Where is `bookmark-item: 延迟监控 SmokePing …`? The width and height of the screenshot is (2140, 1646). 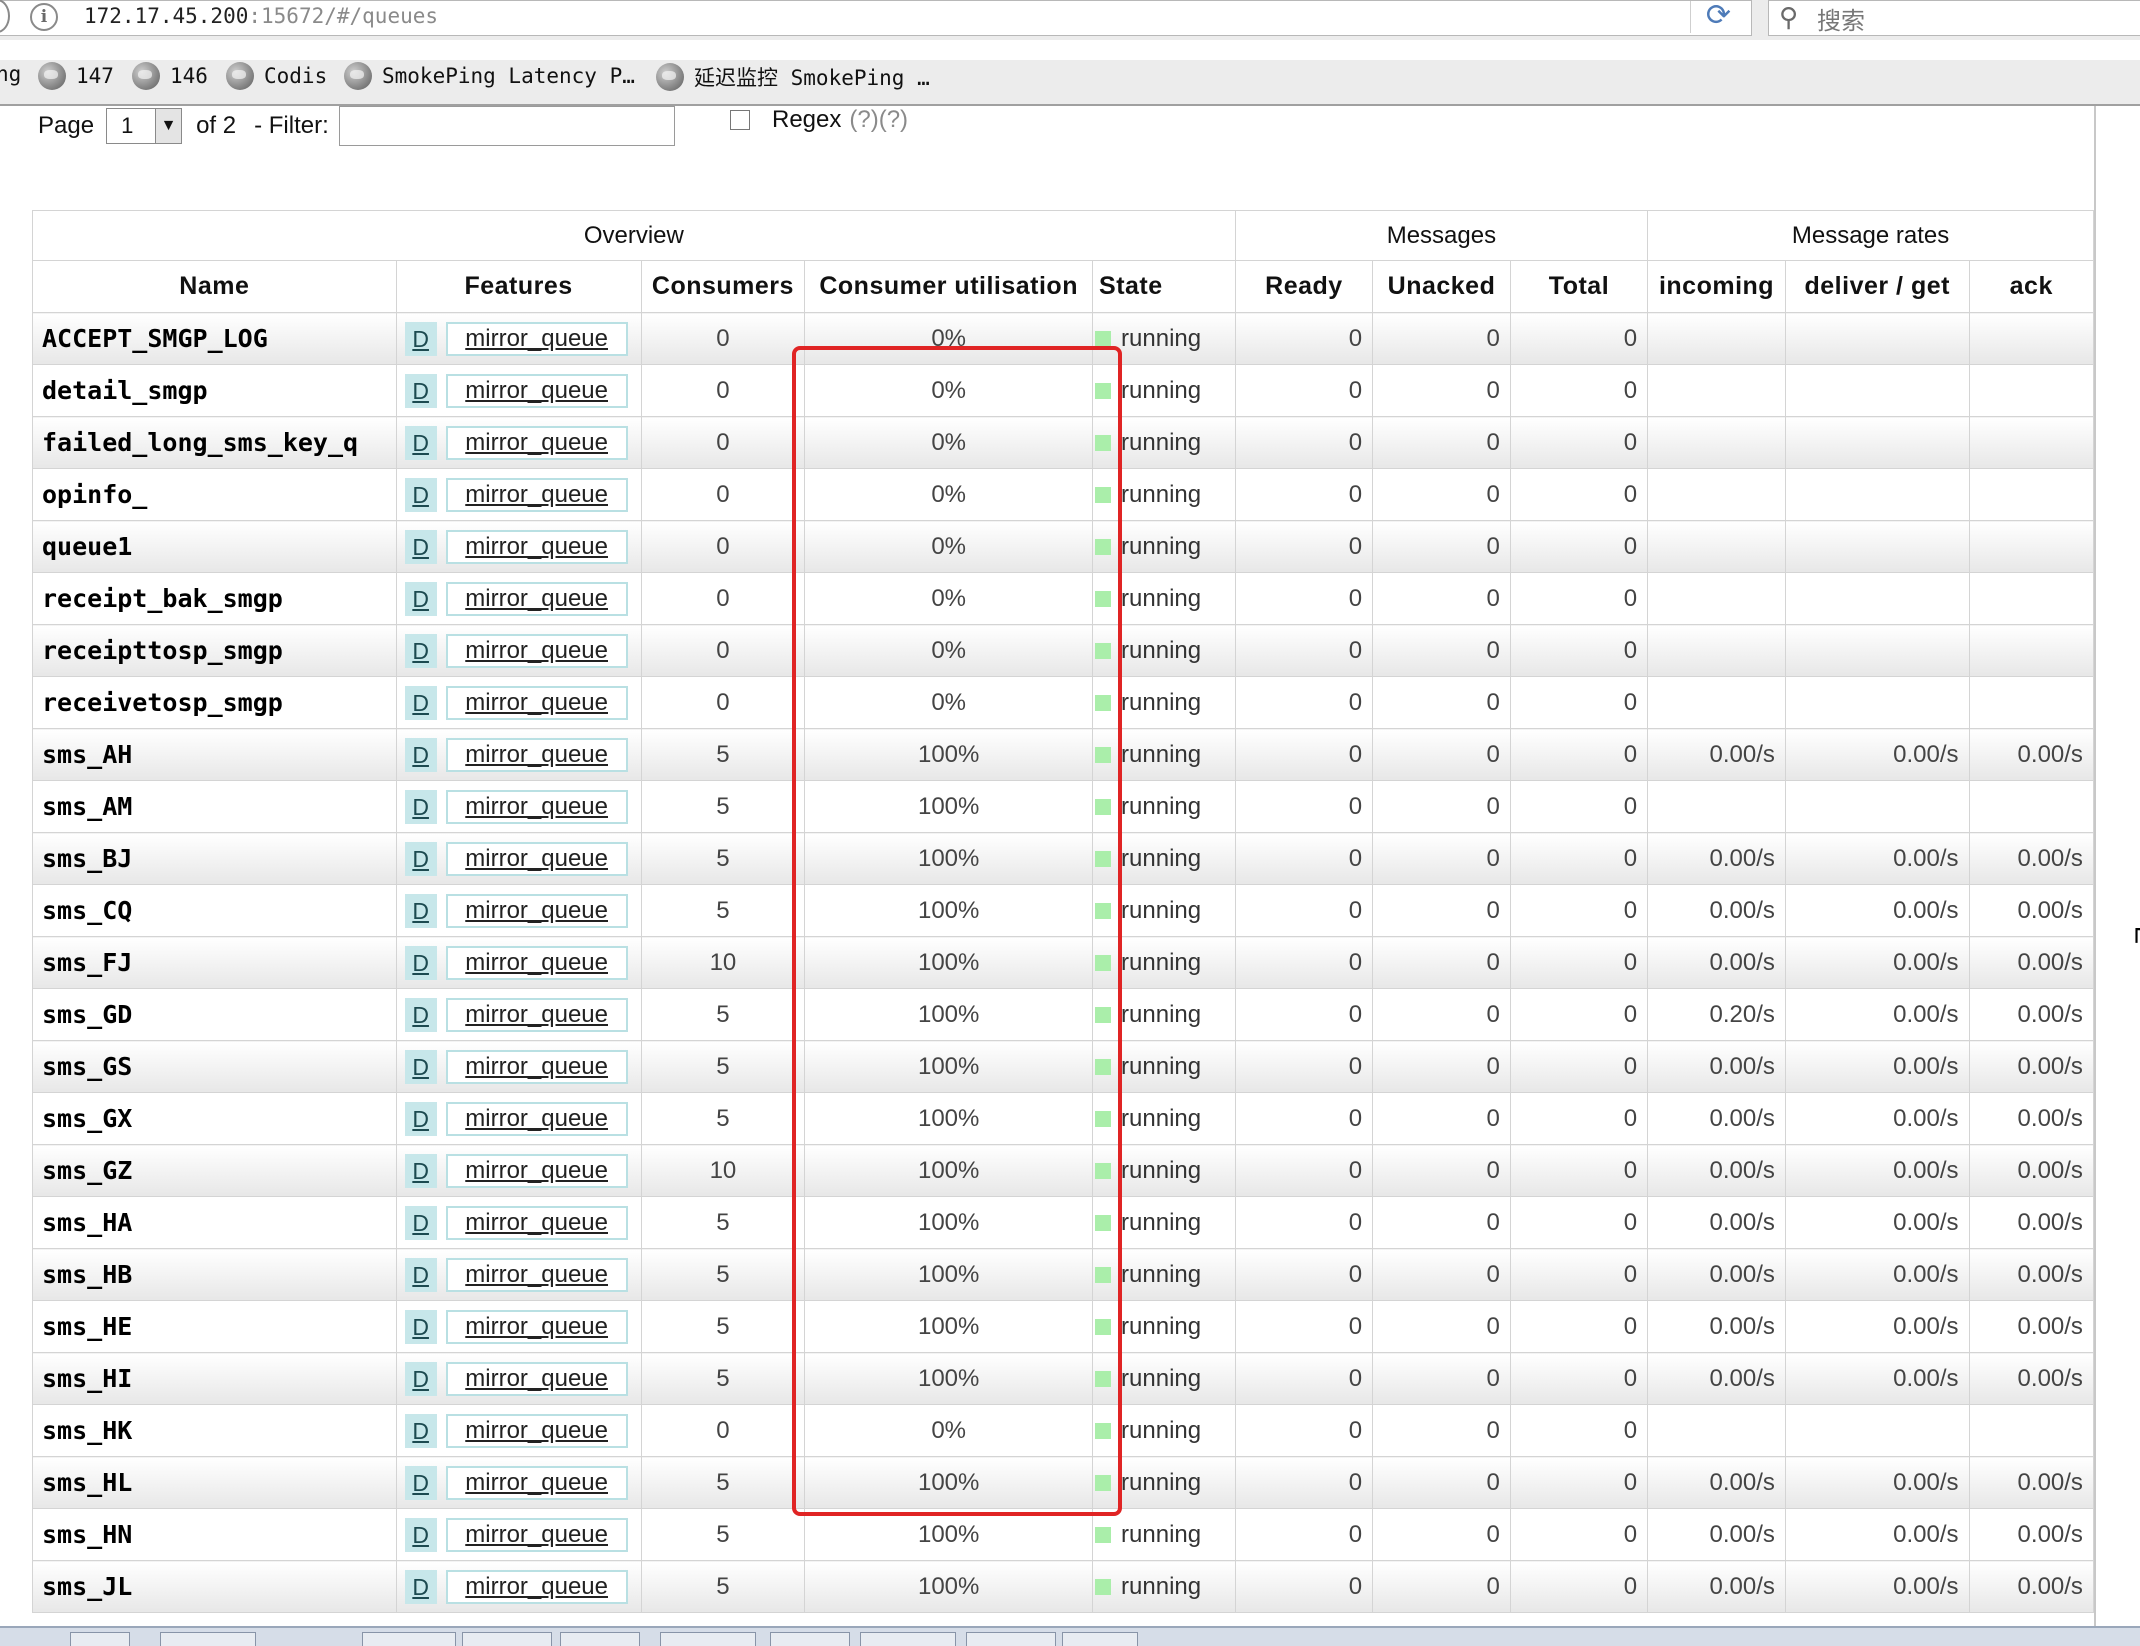 bookmark-item: 延迟监控 SmokePing … is located at coordinates (793, 77).